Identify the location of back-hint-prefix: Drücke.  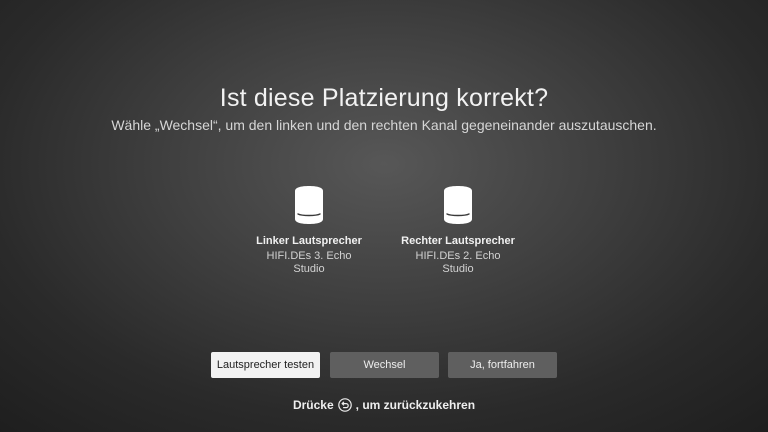
(313, 405).